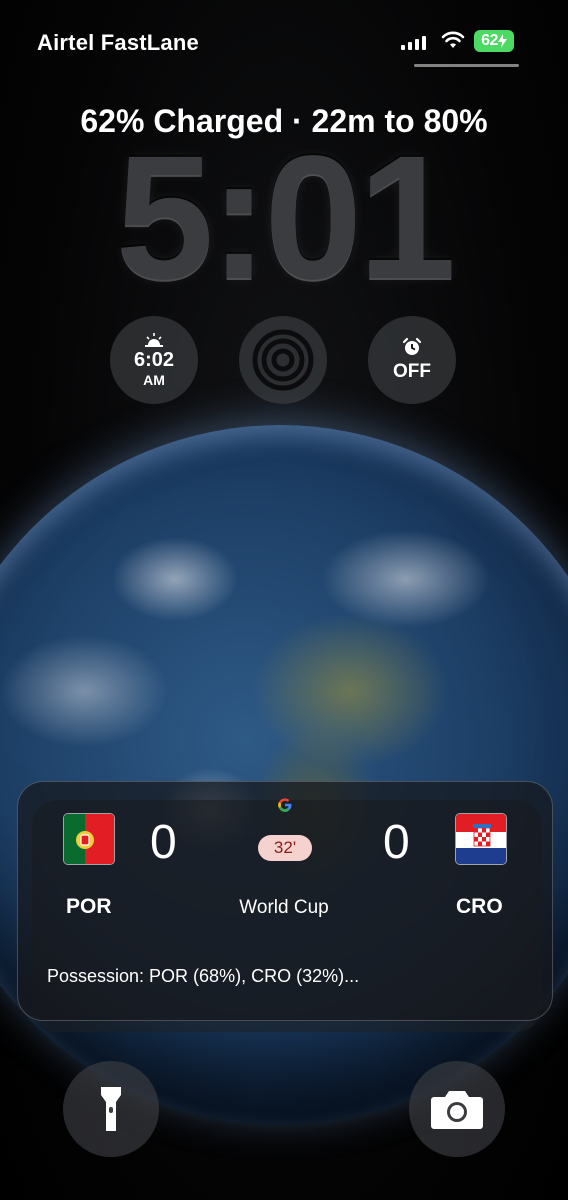 This screenshot has height=1200, width=568. I want to click on charging-bolt-icon, so click(502, 41).